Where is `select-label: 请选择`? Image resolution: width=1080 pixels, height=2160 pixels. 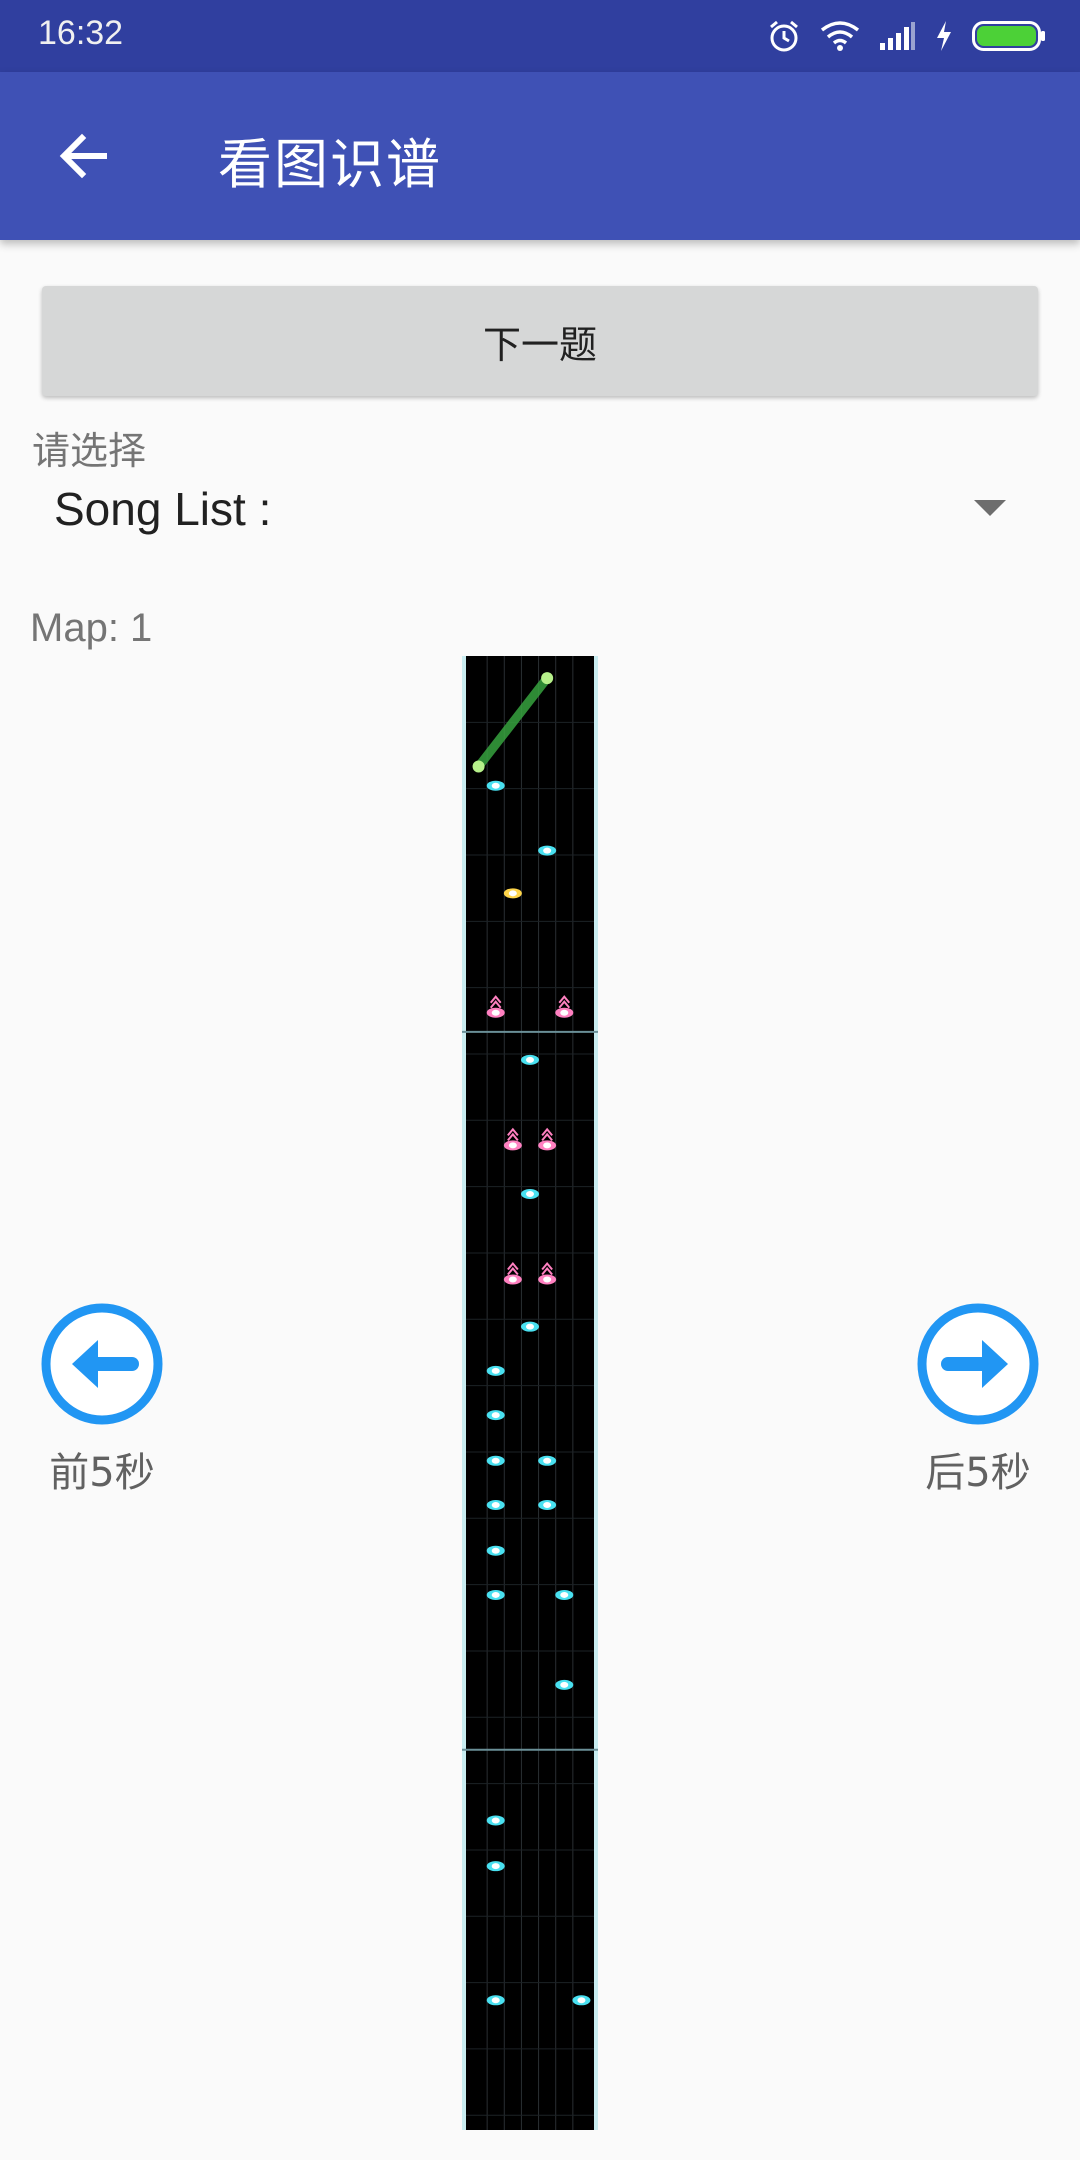
select-label: 请选择 is located at coordinates (89, 451).